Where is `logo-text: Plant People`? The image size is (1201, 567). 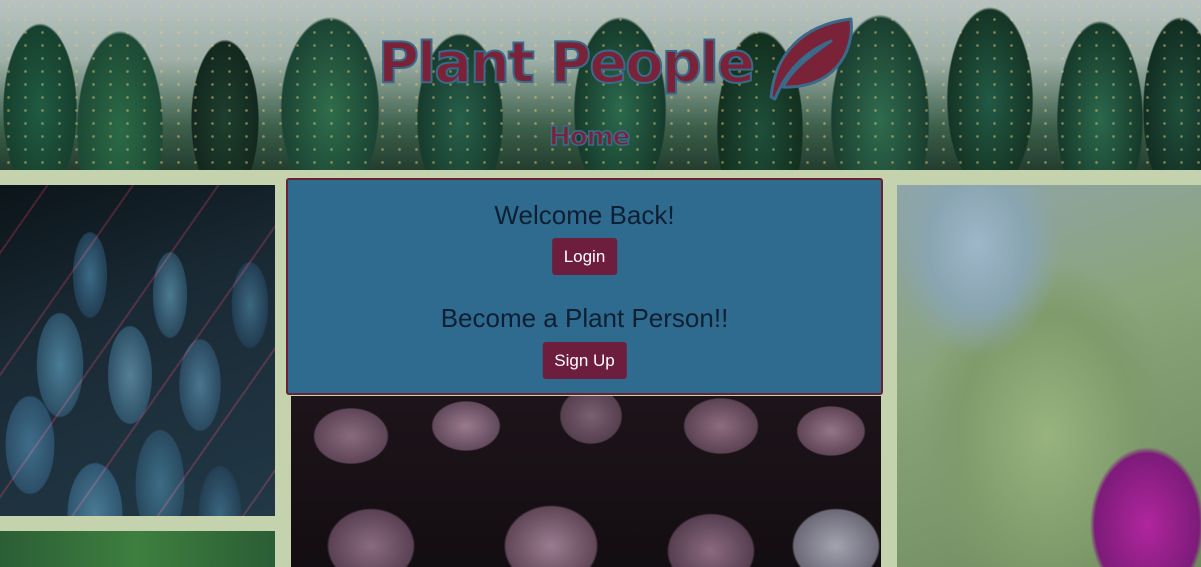
logo-text: Plant People is located at coordinates (566, 63).